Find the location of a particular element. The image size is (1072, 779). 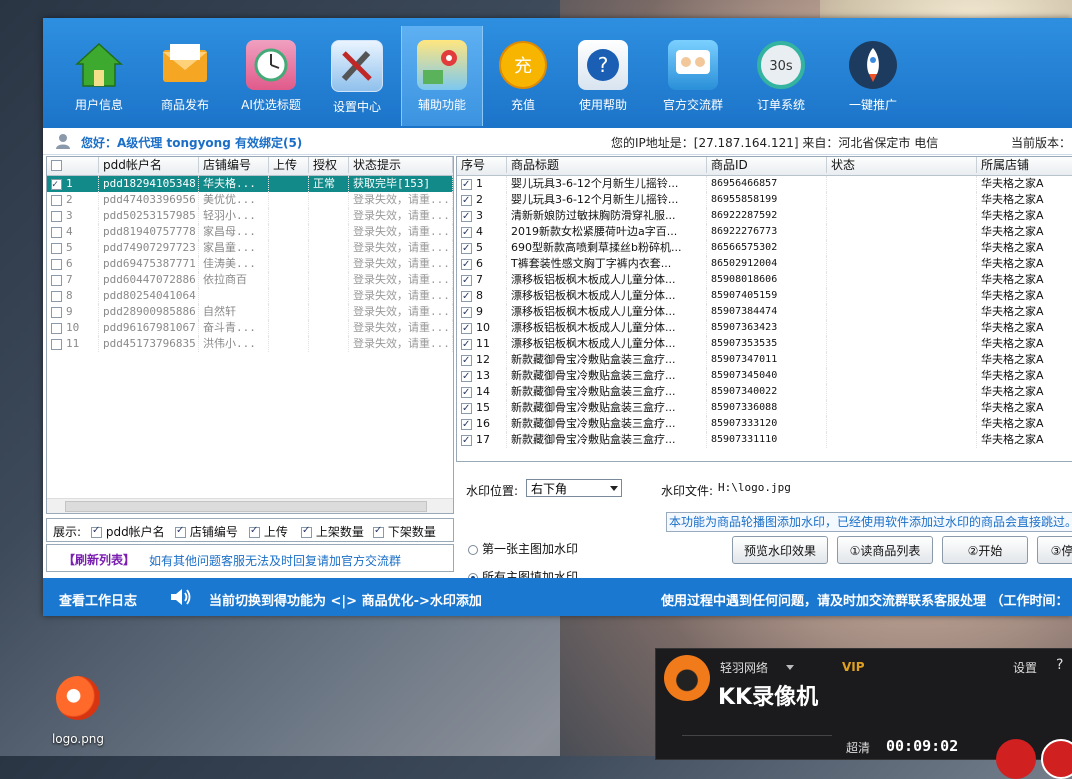

product-row: 14 新款藏御骨宝冷敷贴盒装三盒疗...85907340022 华夫格之家A is located at coordinates (764, 392).